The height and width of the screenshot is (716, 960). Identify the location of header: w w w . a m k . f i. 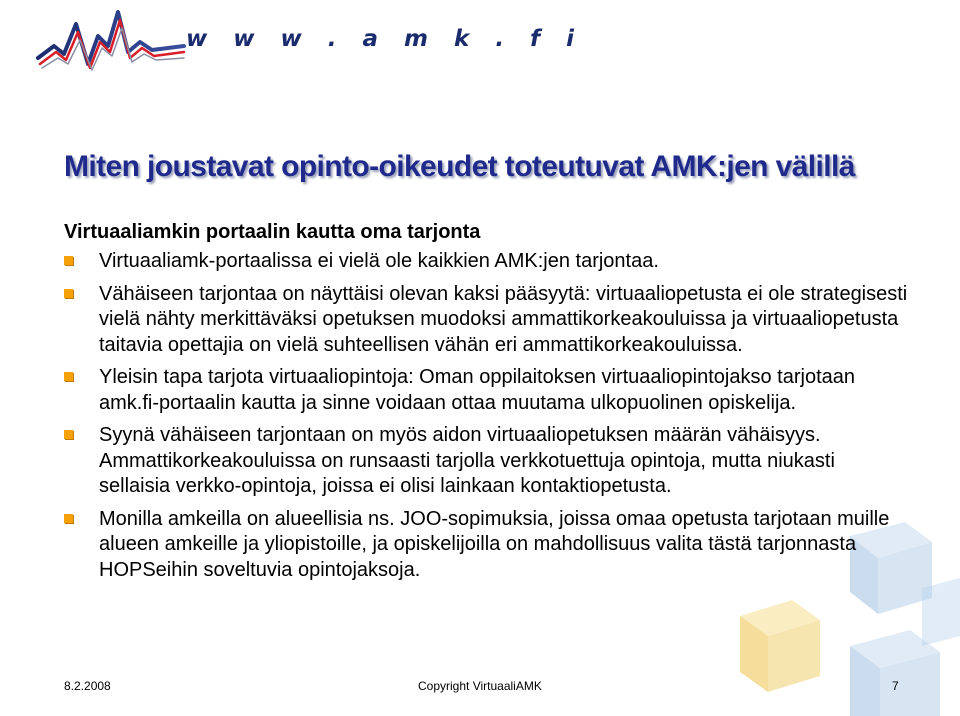
(480, 41).